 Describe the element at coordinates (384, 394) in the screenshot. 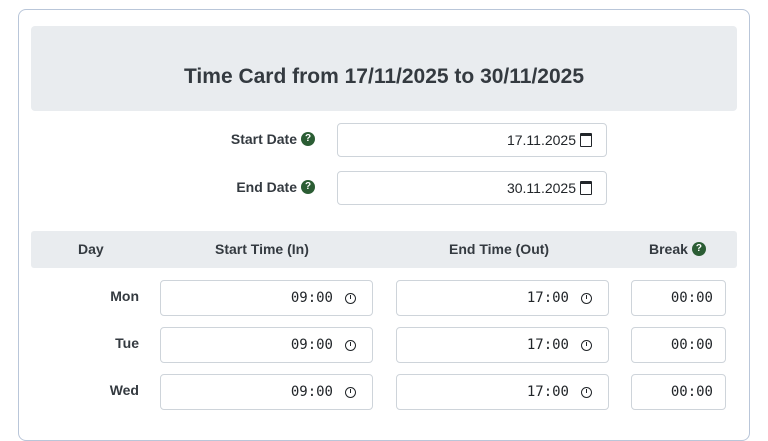

I see `table-row: Wed 09:00 17:00 00:00` at that location.